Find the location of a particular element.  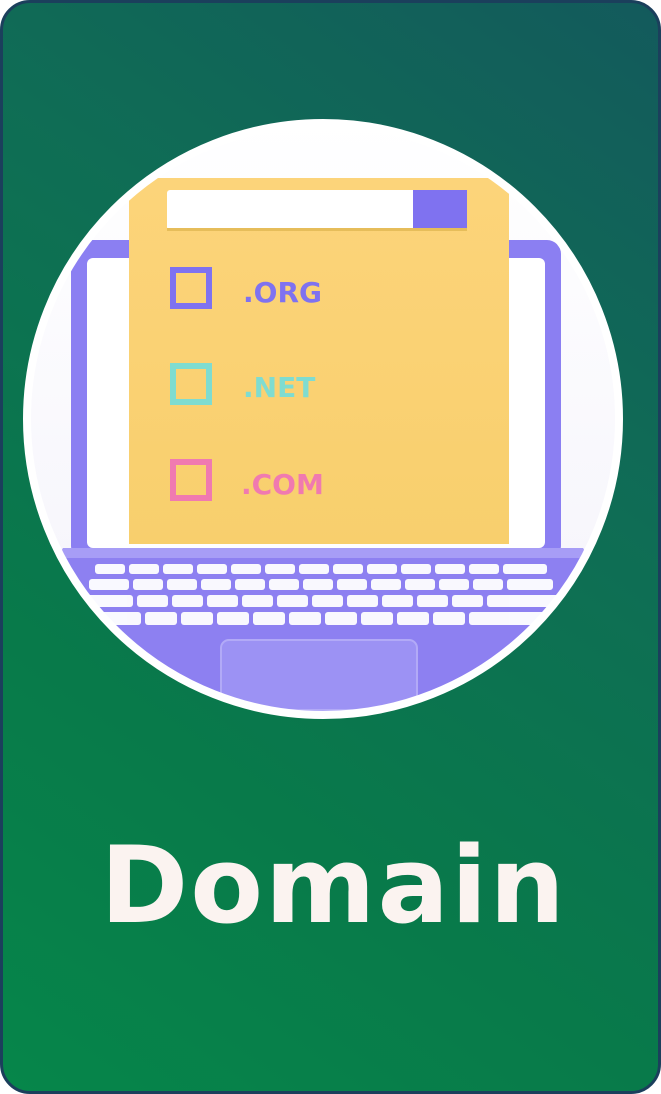

option-org-label: .ORG is located at coordinates (282, 292).